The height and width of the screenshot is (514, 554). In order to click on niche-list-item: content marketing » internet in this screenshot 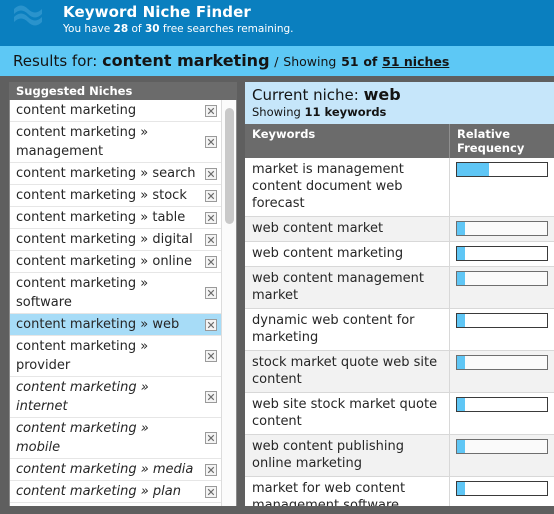, I will do `click(116, 397)`.